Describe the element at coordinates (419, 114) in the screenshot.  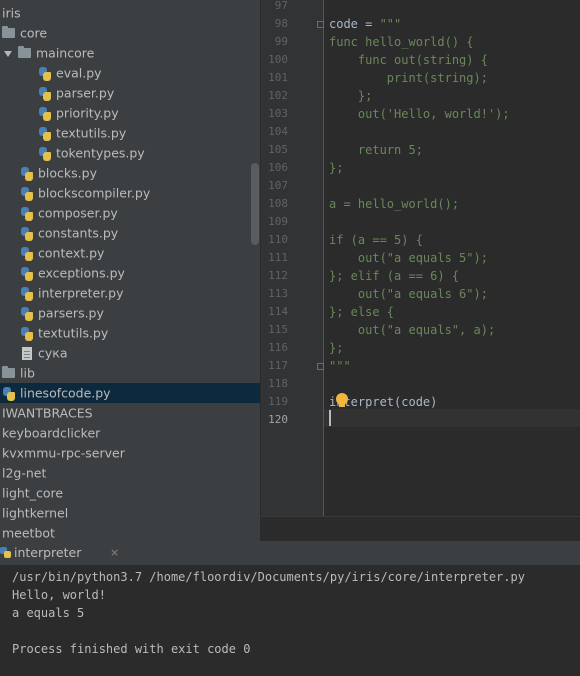
I see `code-line: out('Hello, world!');` at that location.